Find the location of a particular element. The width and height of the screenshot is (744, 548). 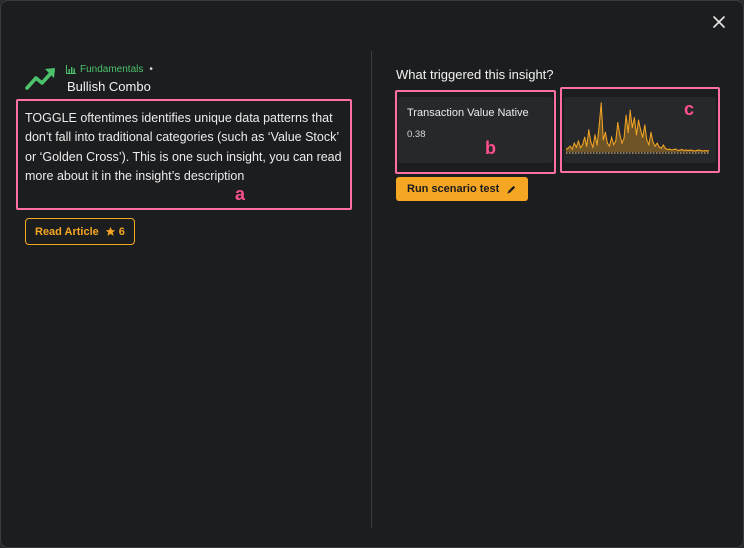

star-count-badge: 6 is located at coordinates (115, 232).